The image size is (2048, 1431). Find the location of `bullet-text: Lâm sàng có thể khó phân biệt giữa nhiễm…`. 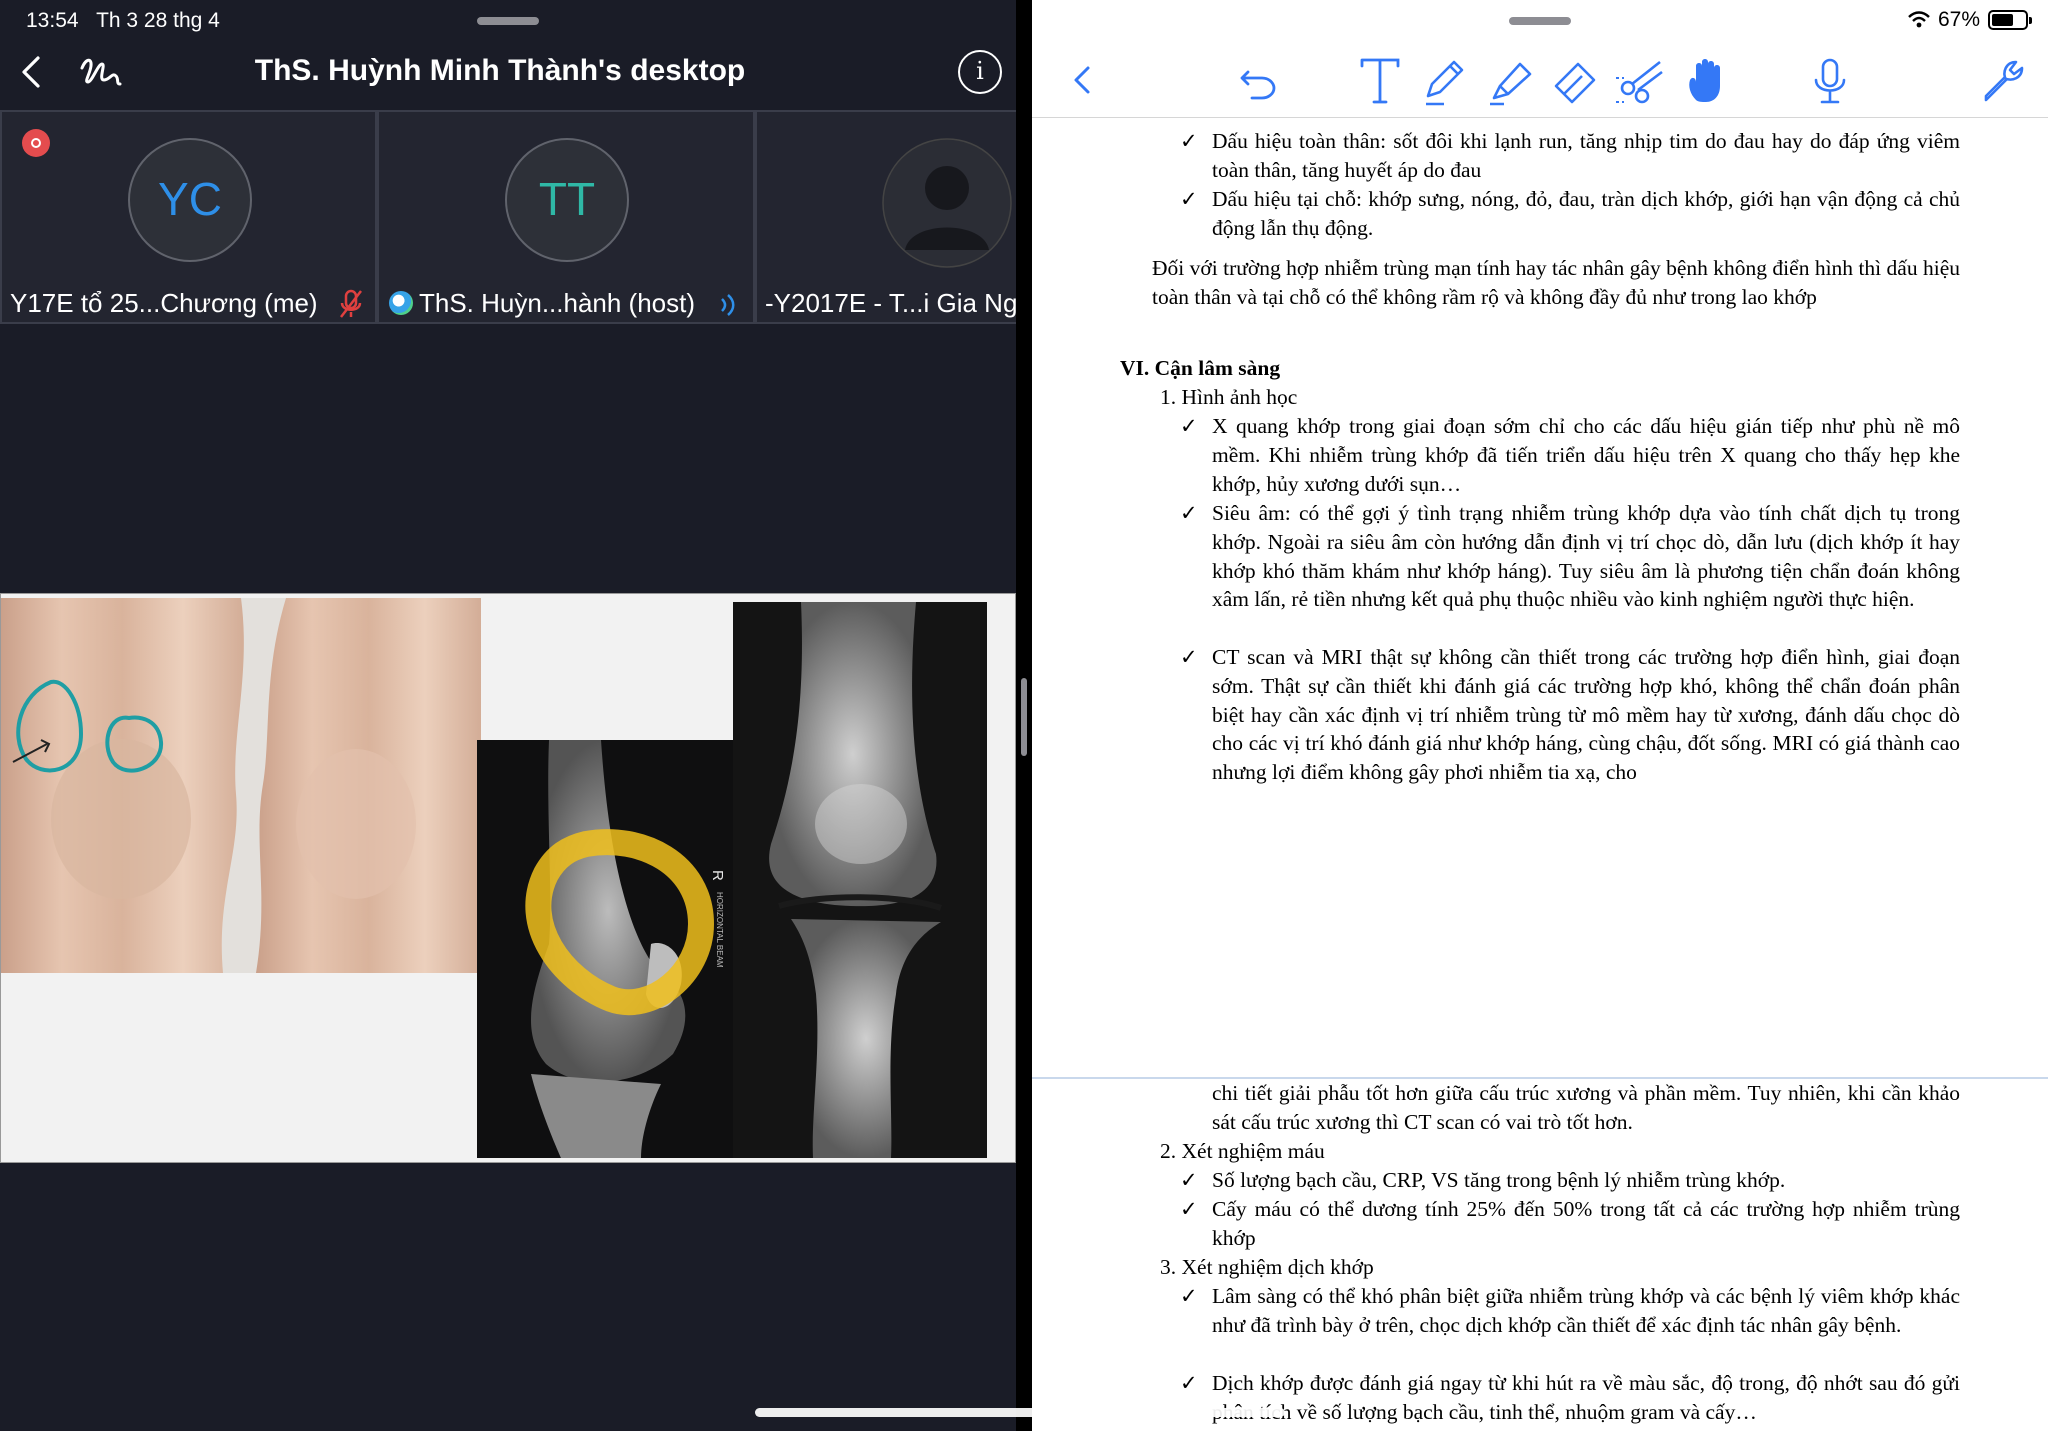

bullet-text: Lâm sàng có thể khó phân biệt giữa nhiễm… is located at coordinates (1586, 1310).